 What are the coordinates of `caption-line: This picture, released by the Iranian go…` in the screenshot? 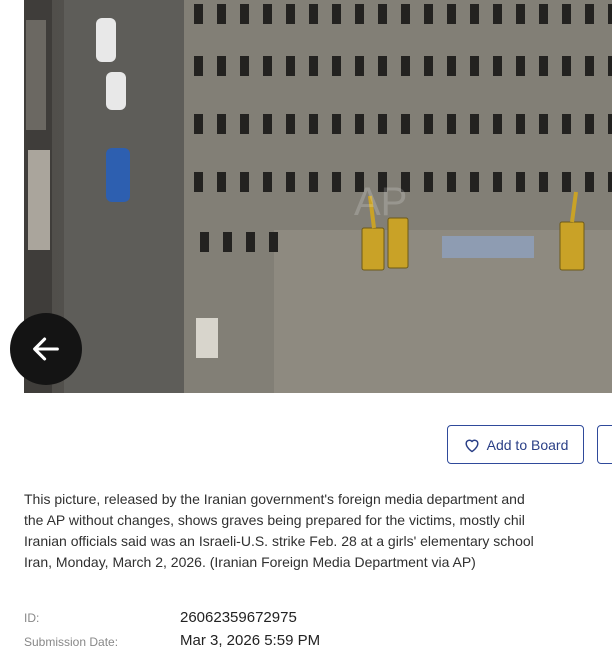 It's located at (274, 499).